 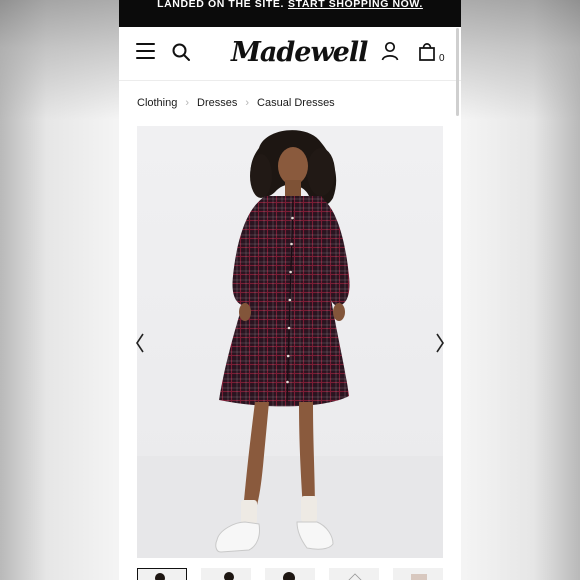 I want to click on madewell-logo: Madewell, so click(x=299, y=53).